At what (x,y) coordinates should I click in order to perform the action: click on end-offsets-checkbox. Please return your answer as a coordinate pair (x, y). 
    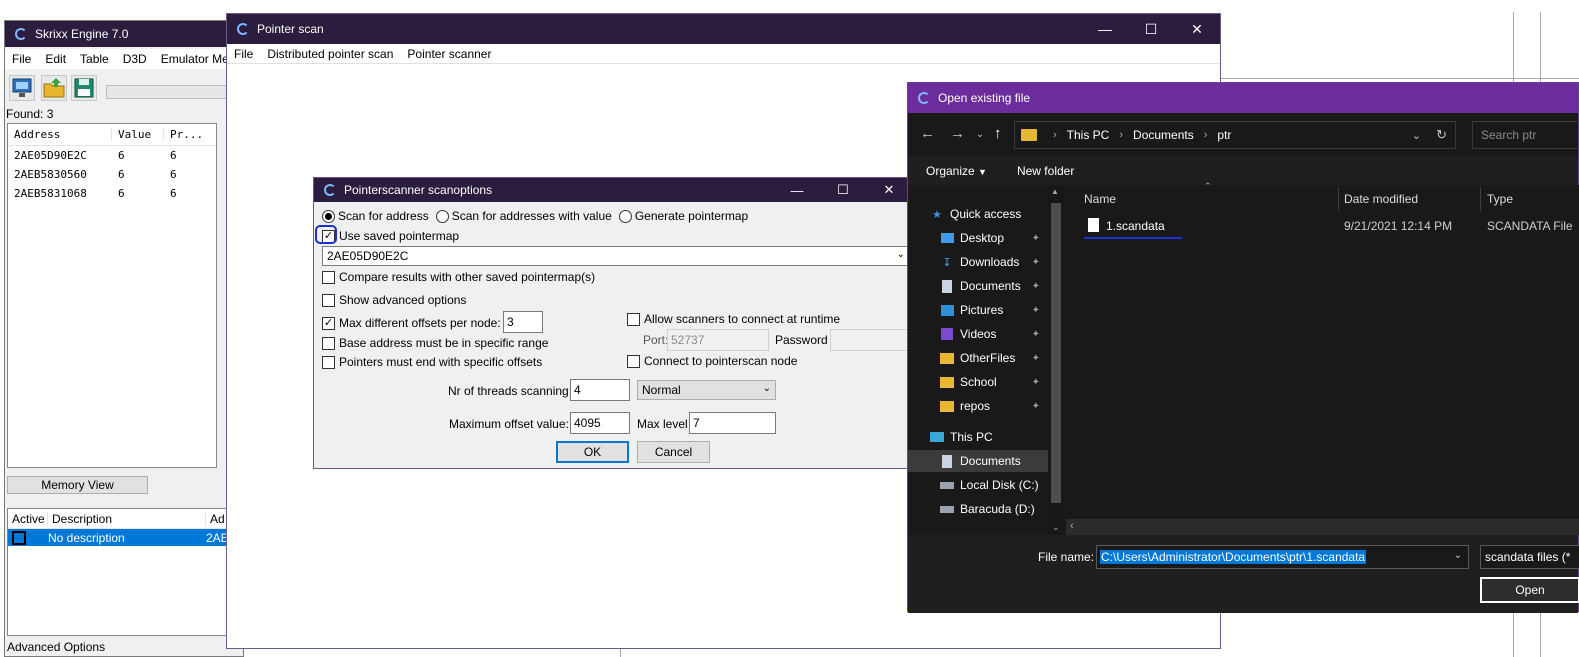
    Looking at the image, I should click on (328, 362).